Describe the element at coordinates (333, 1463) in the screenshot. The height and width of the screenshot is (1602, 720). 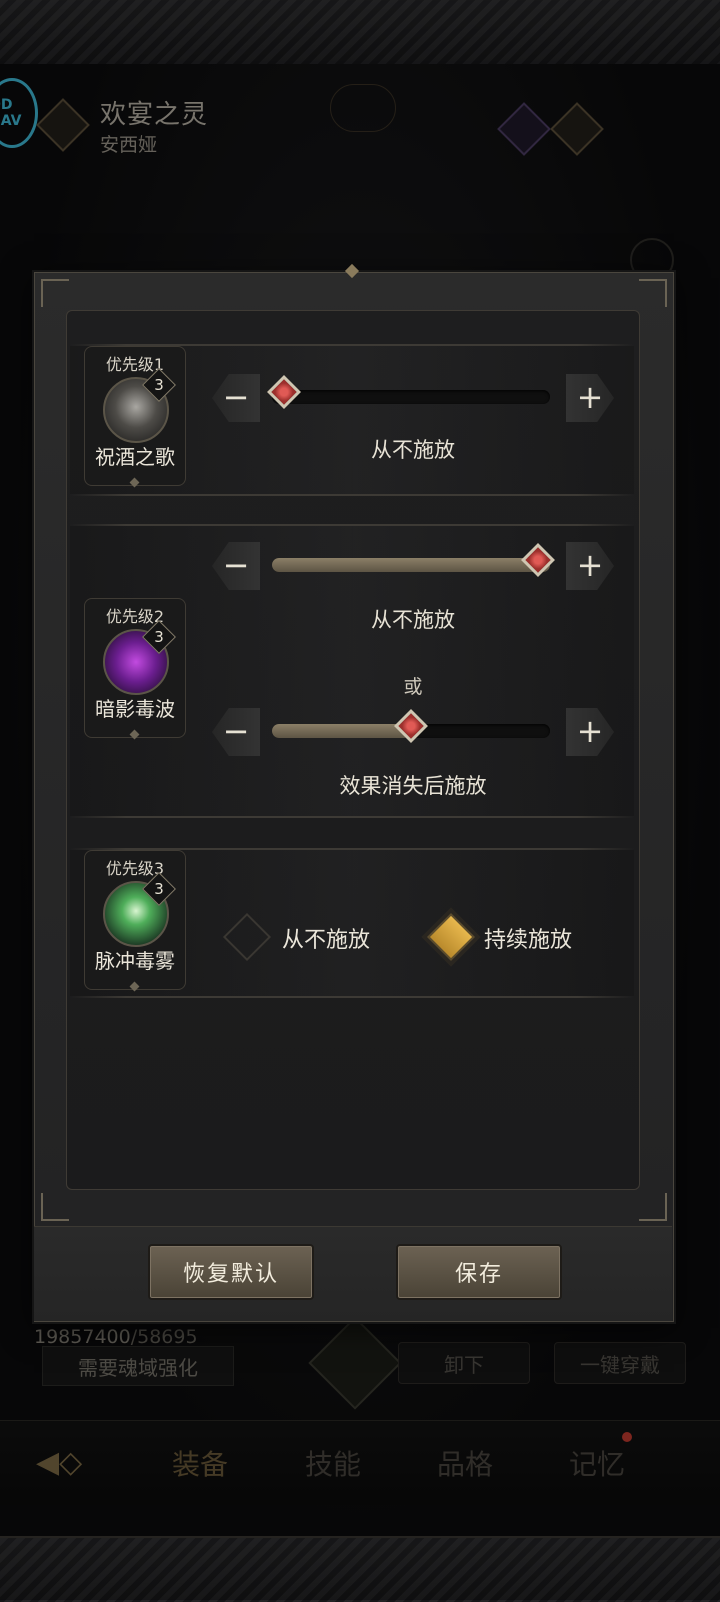
I see `tab-skills: 技能` at that location.